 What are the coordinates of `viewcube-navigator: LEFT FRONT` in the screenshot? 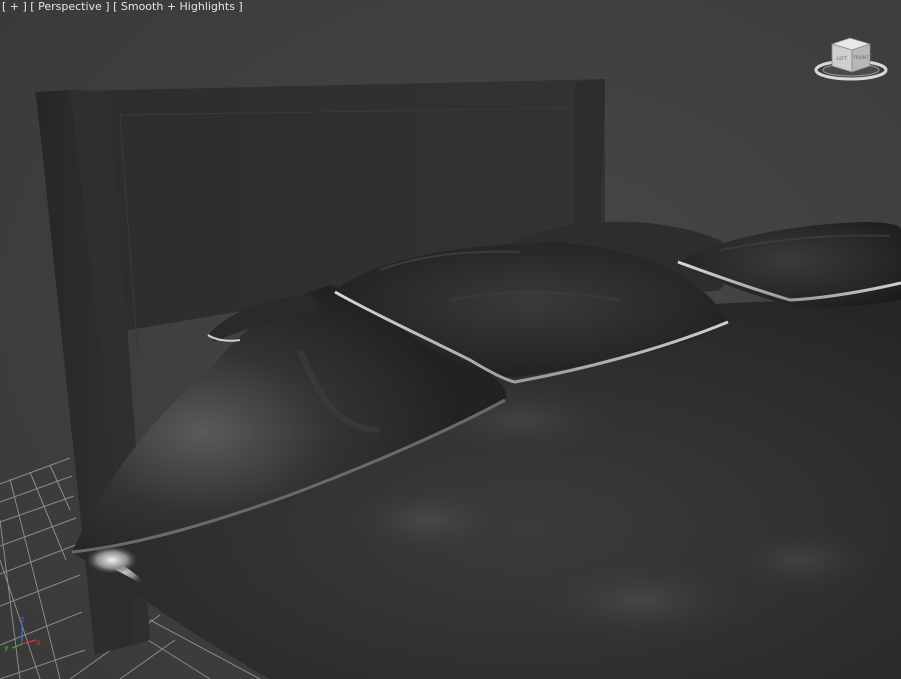 It's located at (851, 58).